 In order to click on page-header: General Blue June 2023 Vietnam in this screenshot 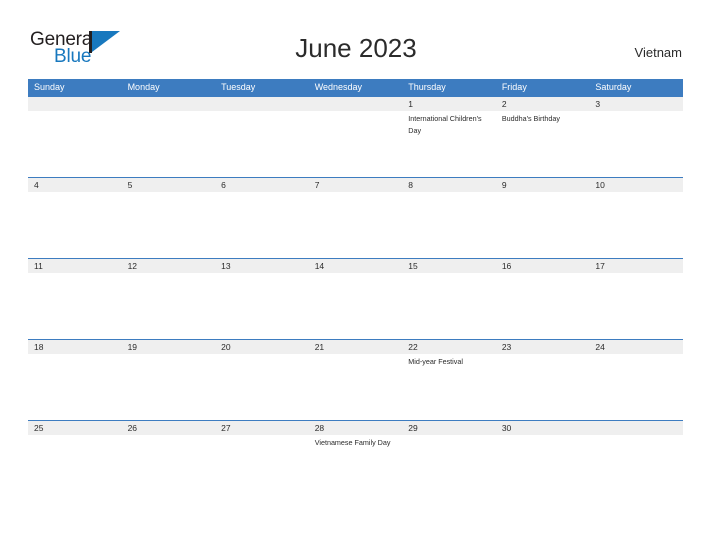, I will do `click(356, 39)`.